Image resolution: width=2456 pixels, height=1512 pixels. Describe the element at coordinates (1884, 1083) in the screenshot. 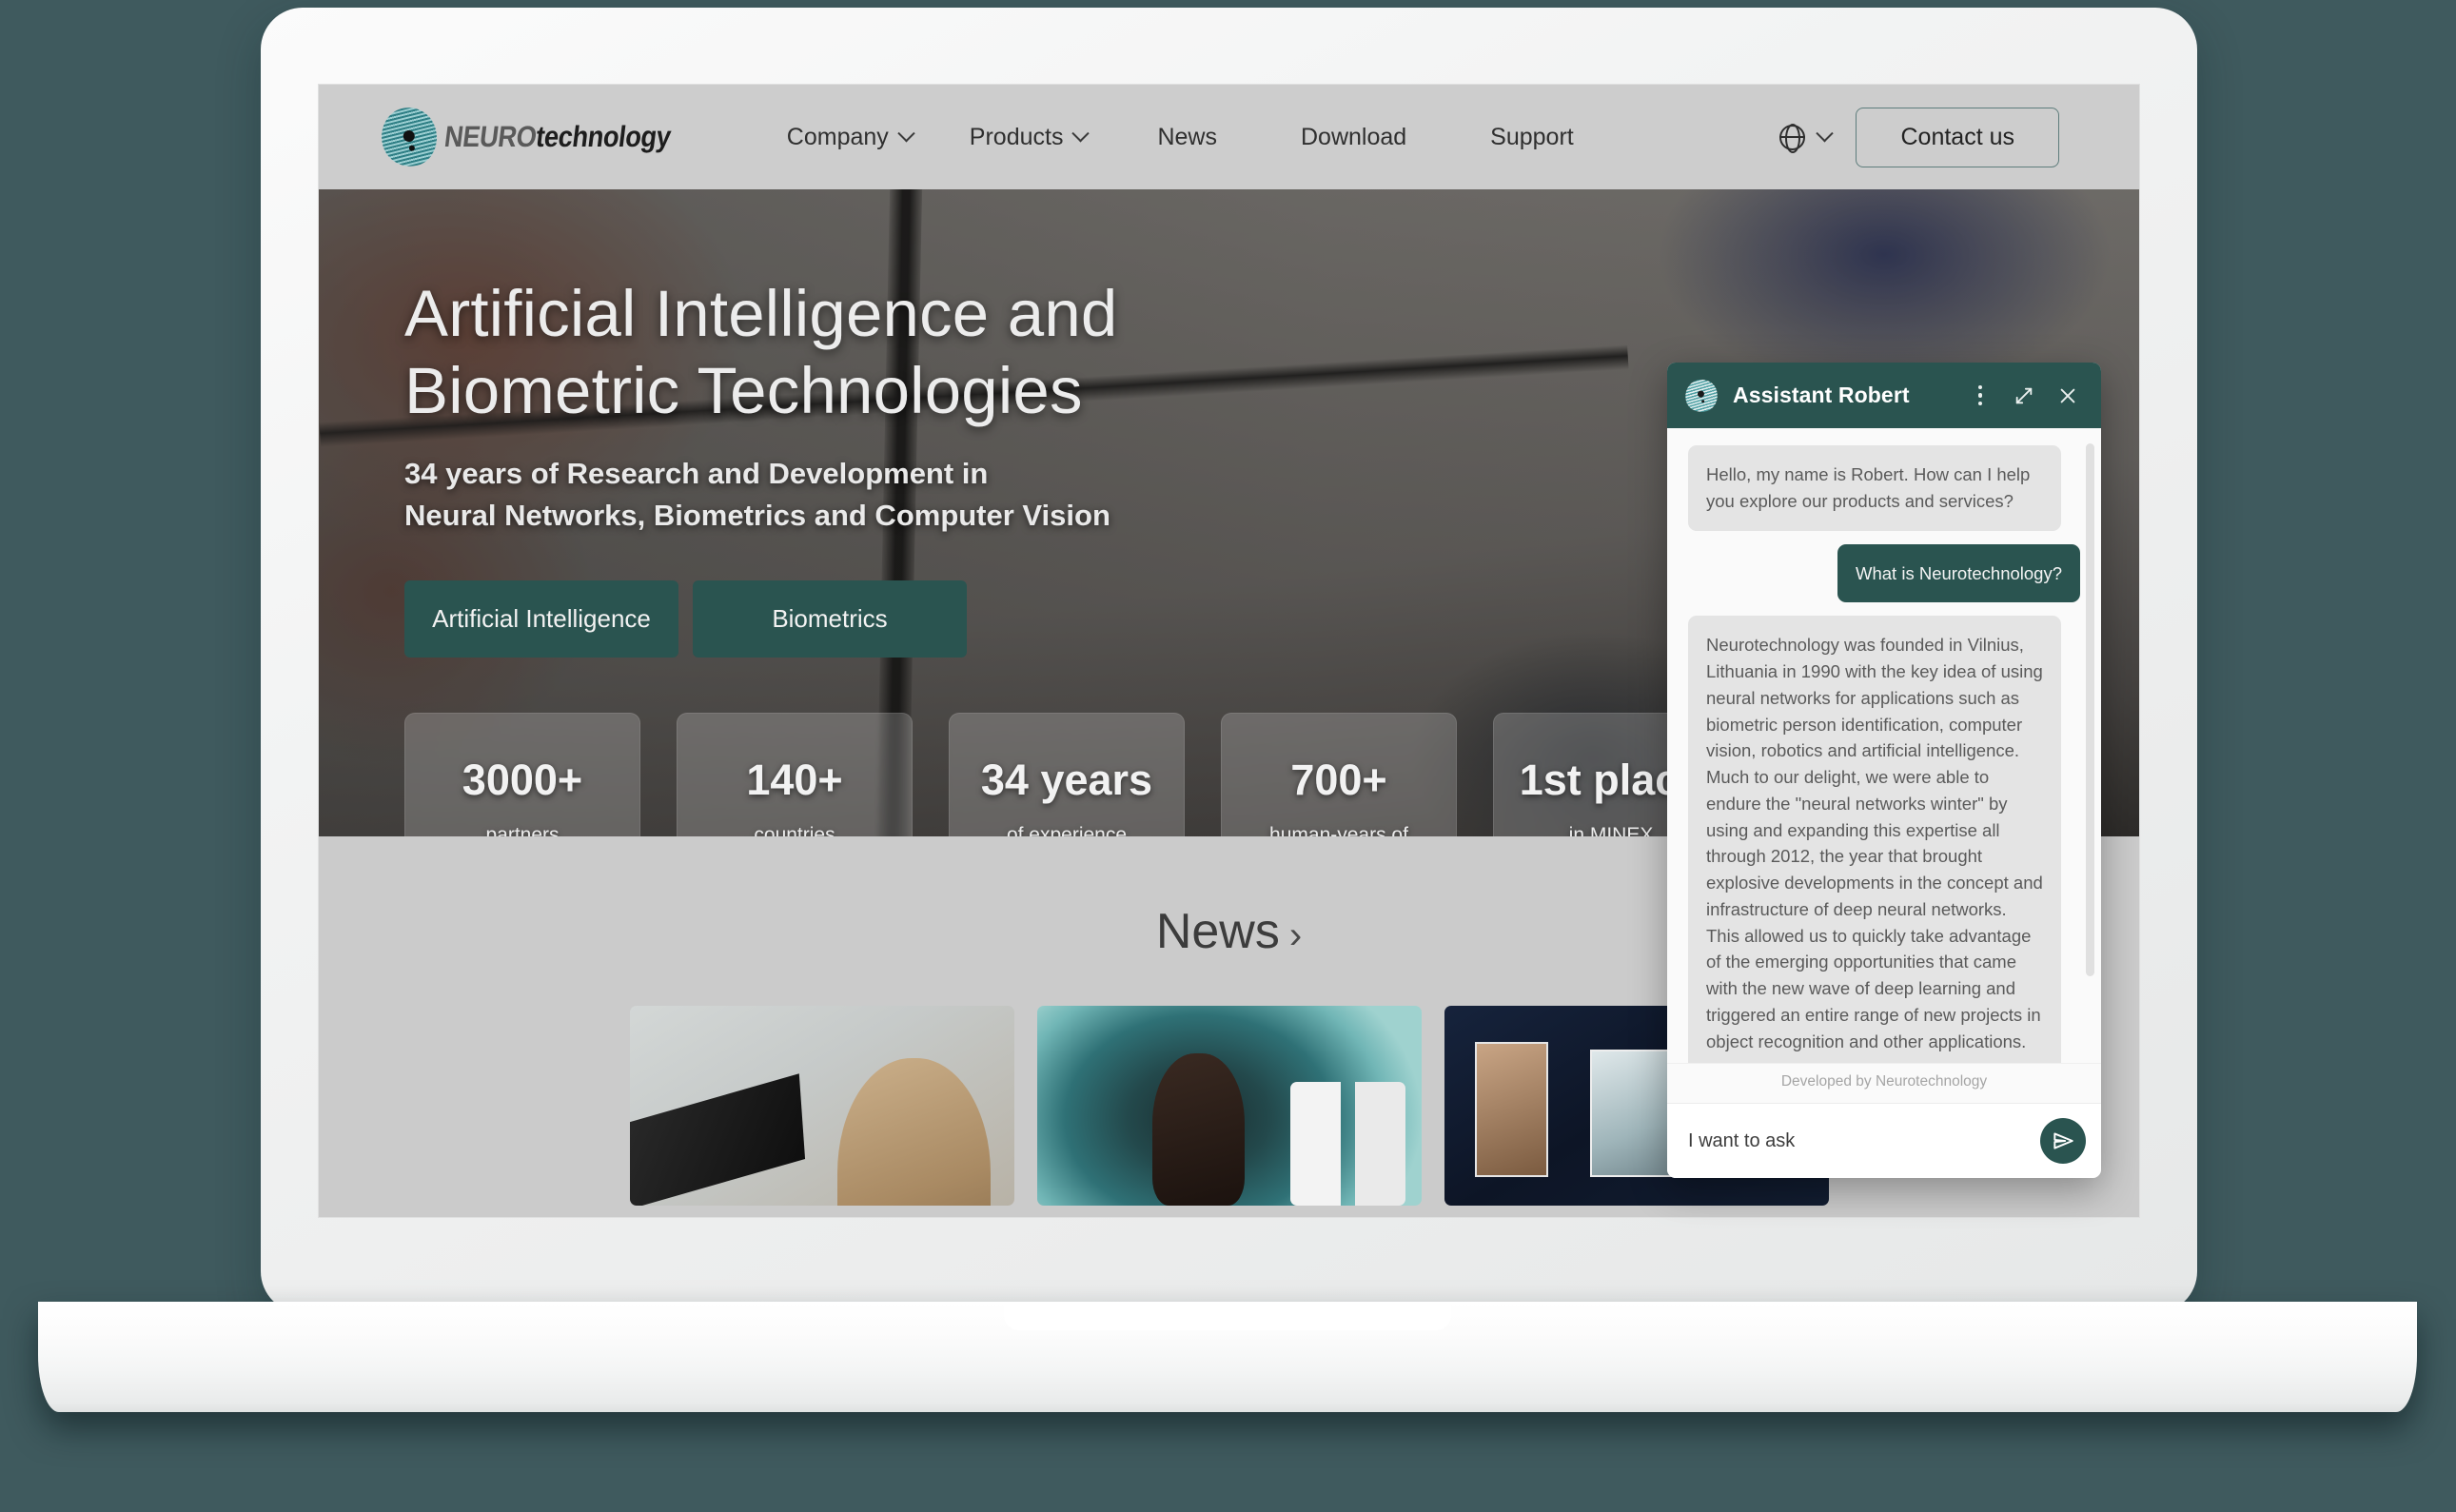

I see `chat-credit-label: Developed by Neurotechnology` at that location.